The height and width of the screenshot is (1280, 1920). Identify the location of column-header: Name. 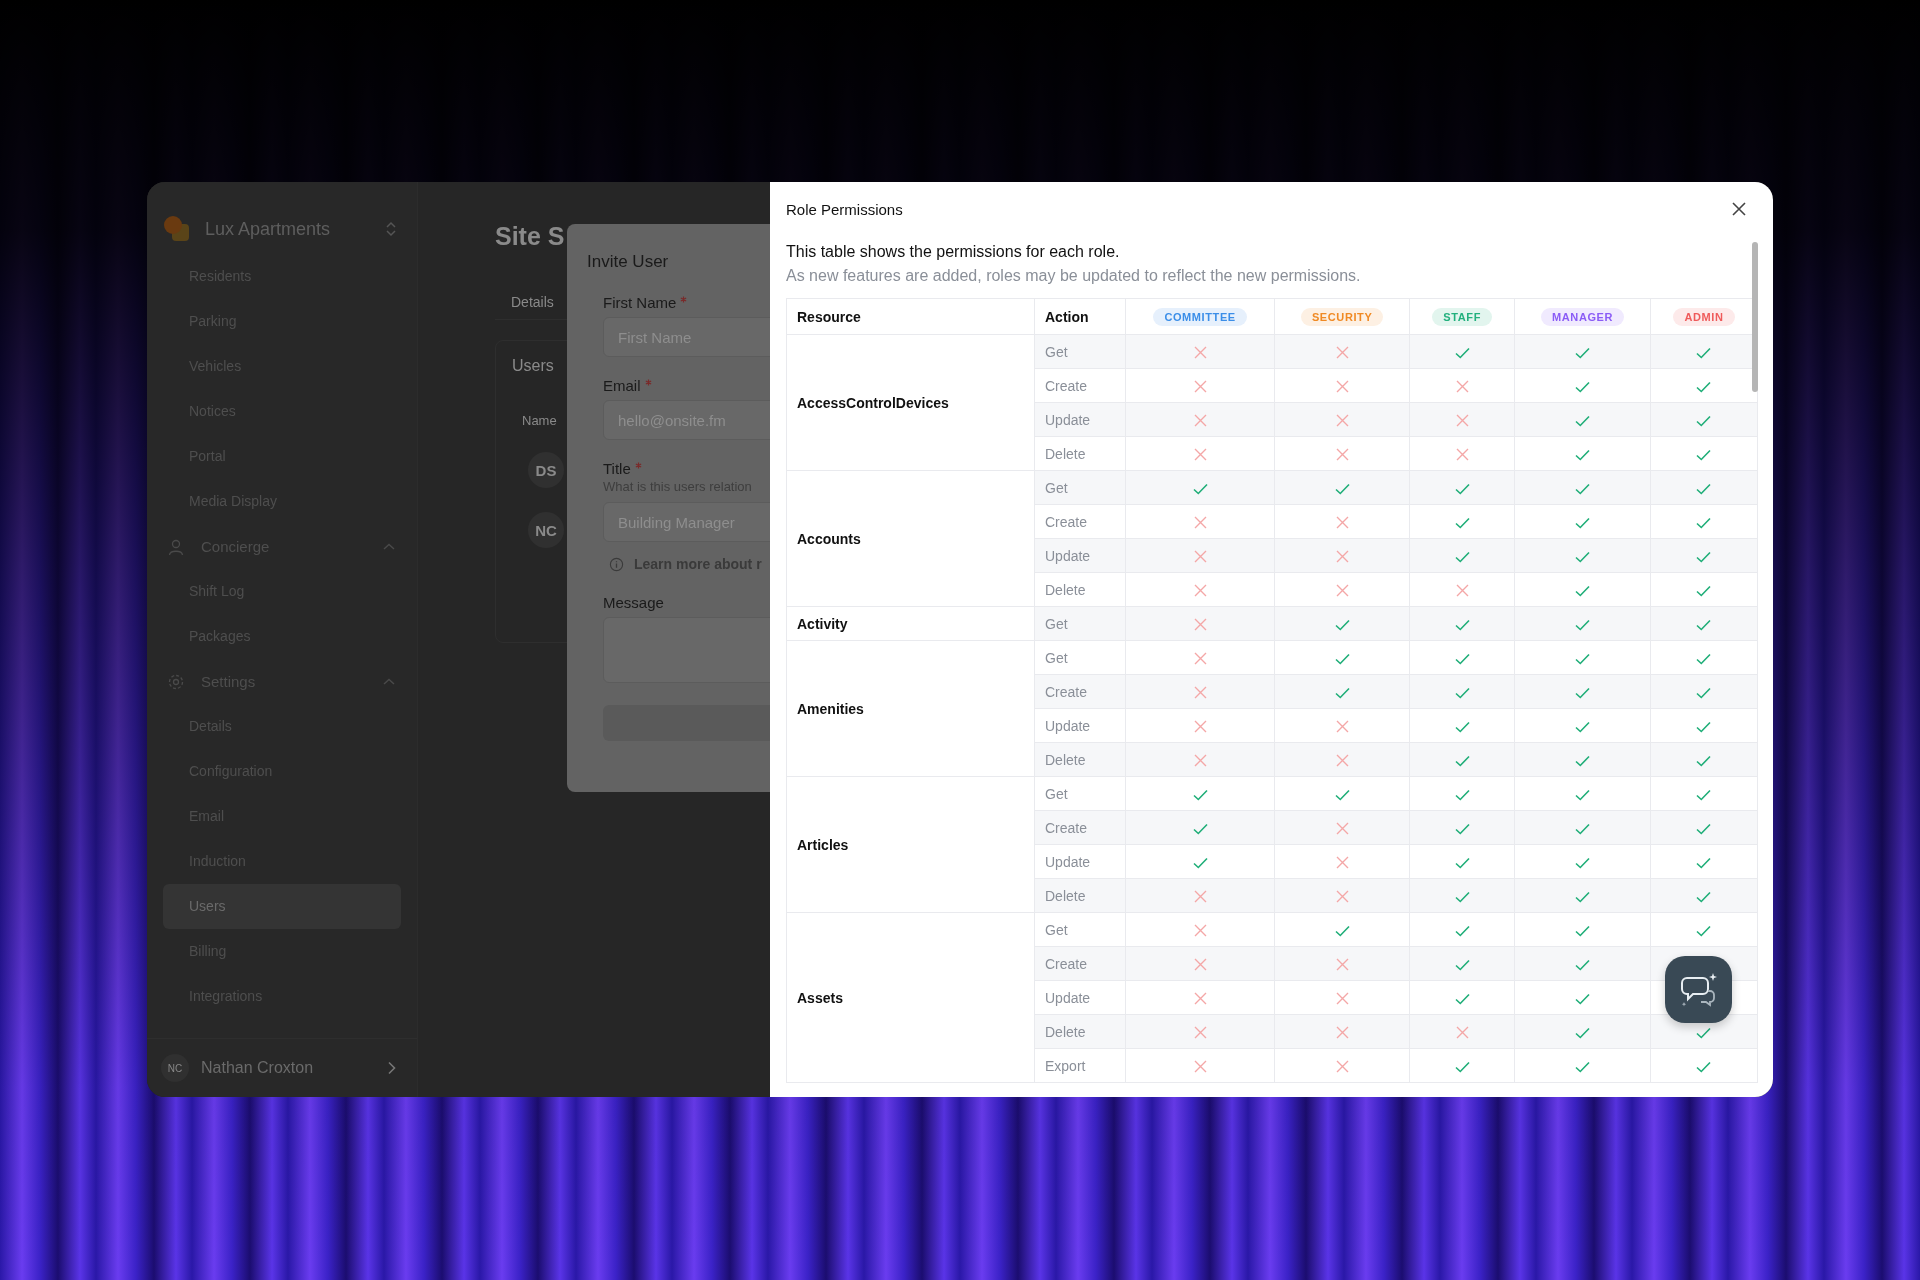
(539, 420).